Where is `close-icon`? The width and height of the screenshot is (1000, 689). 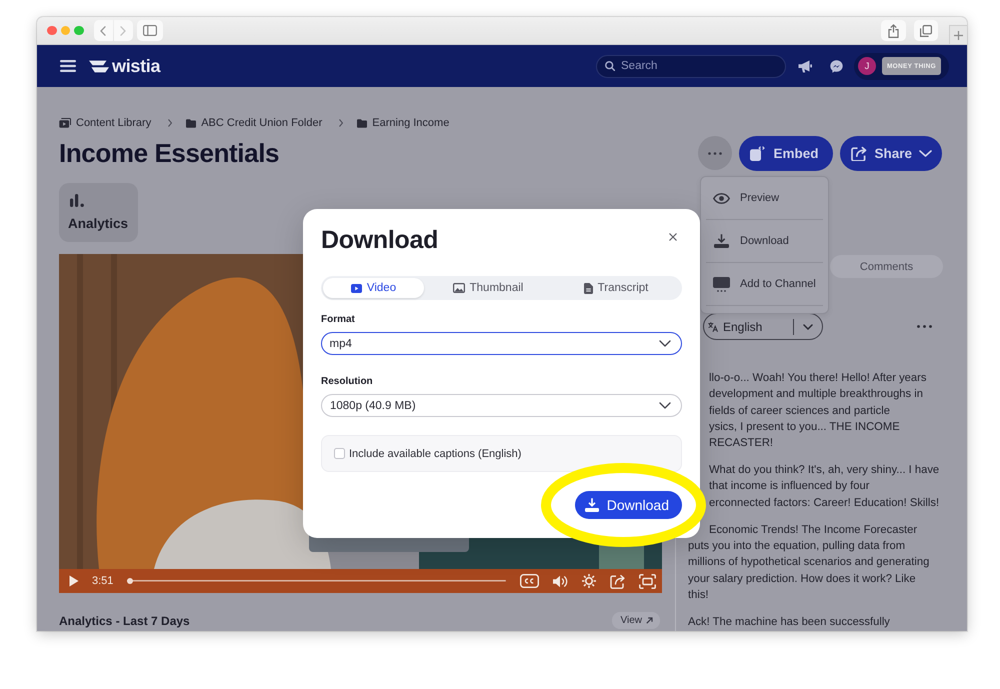 close-icon is located at coordinates (673, 237).